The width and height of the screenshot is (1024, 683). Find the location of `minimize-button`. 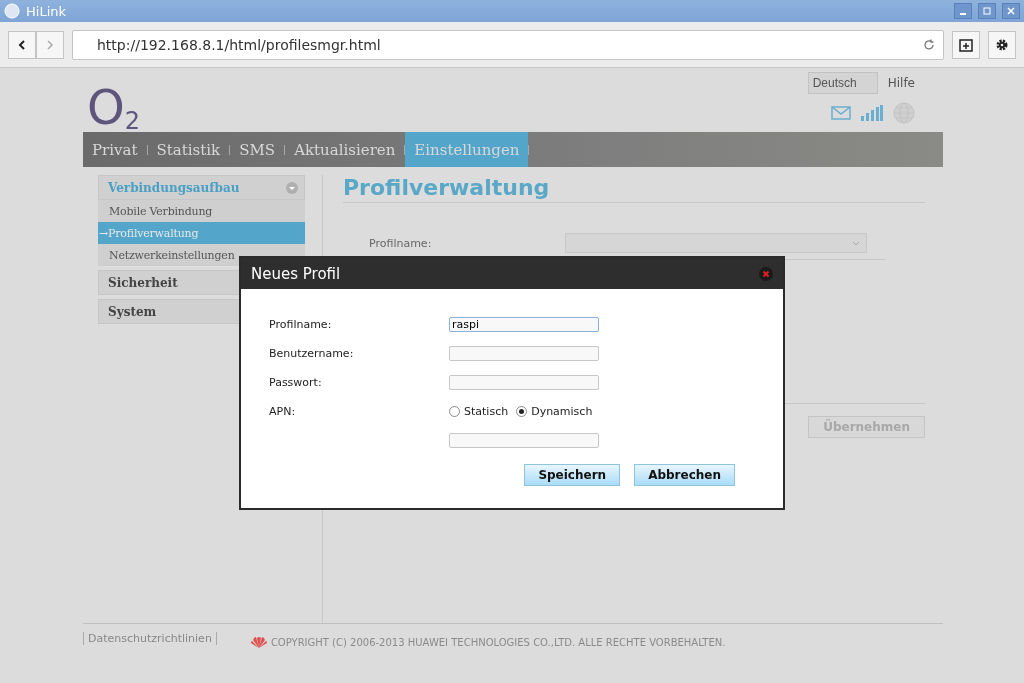

minimize-button is located at coordinates (963, 11).